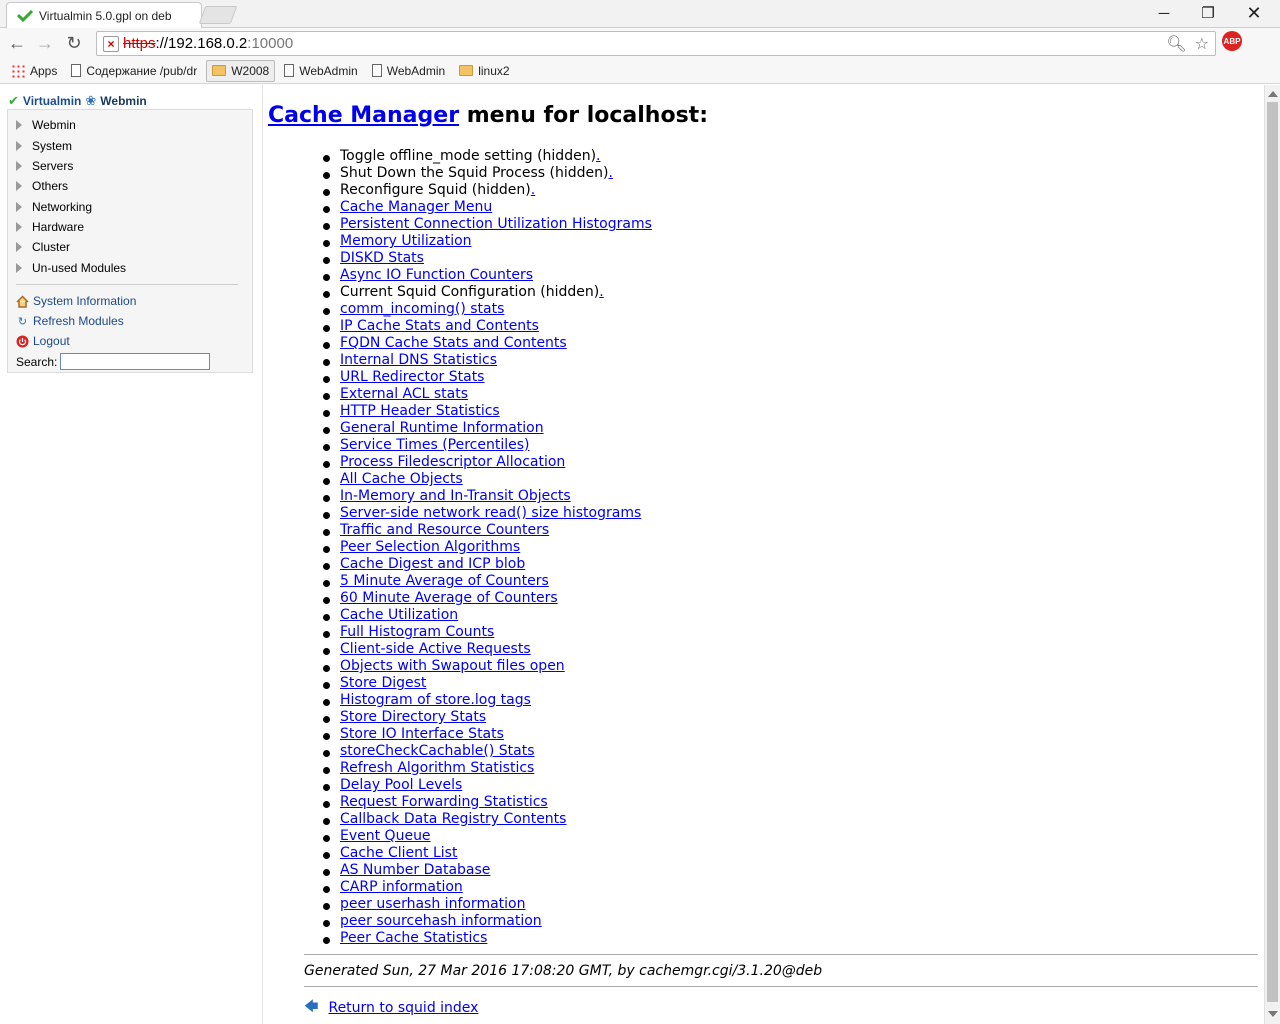  Describe the element at coordinates (478, 785) in the screenshot. I see `menu-item: Delay Pool Levels` at that location.